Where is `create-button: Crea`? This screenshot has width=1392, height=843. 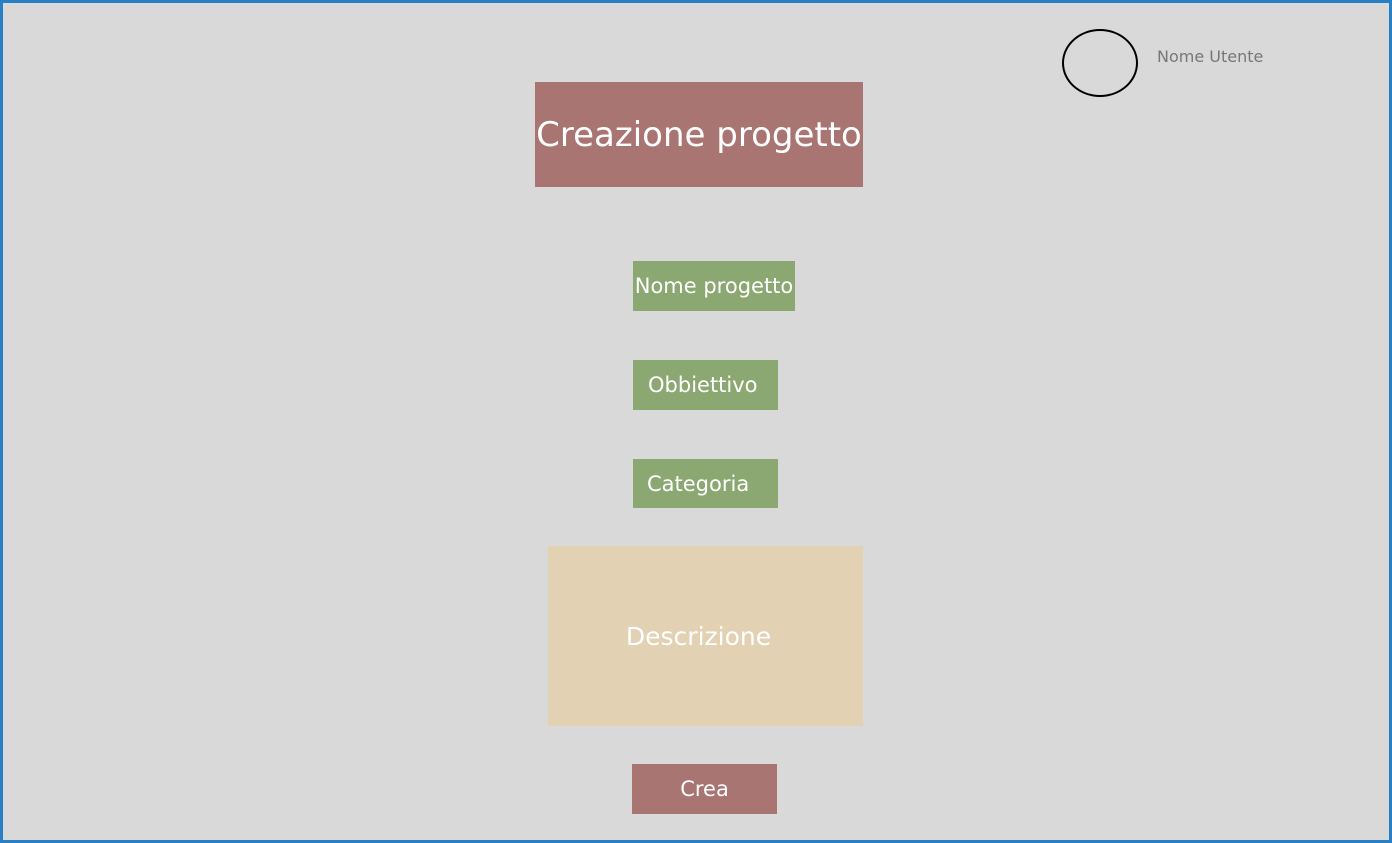 create-button: Crea is located at coordinates (704, 789).